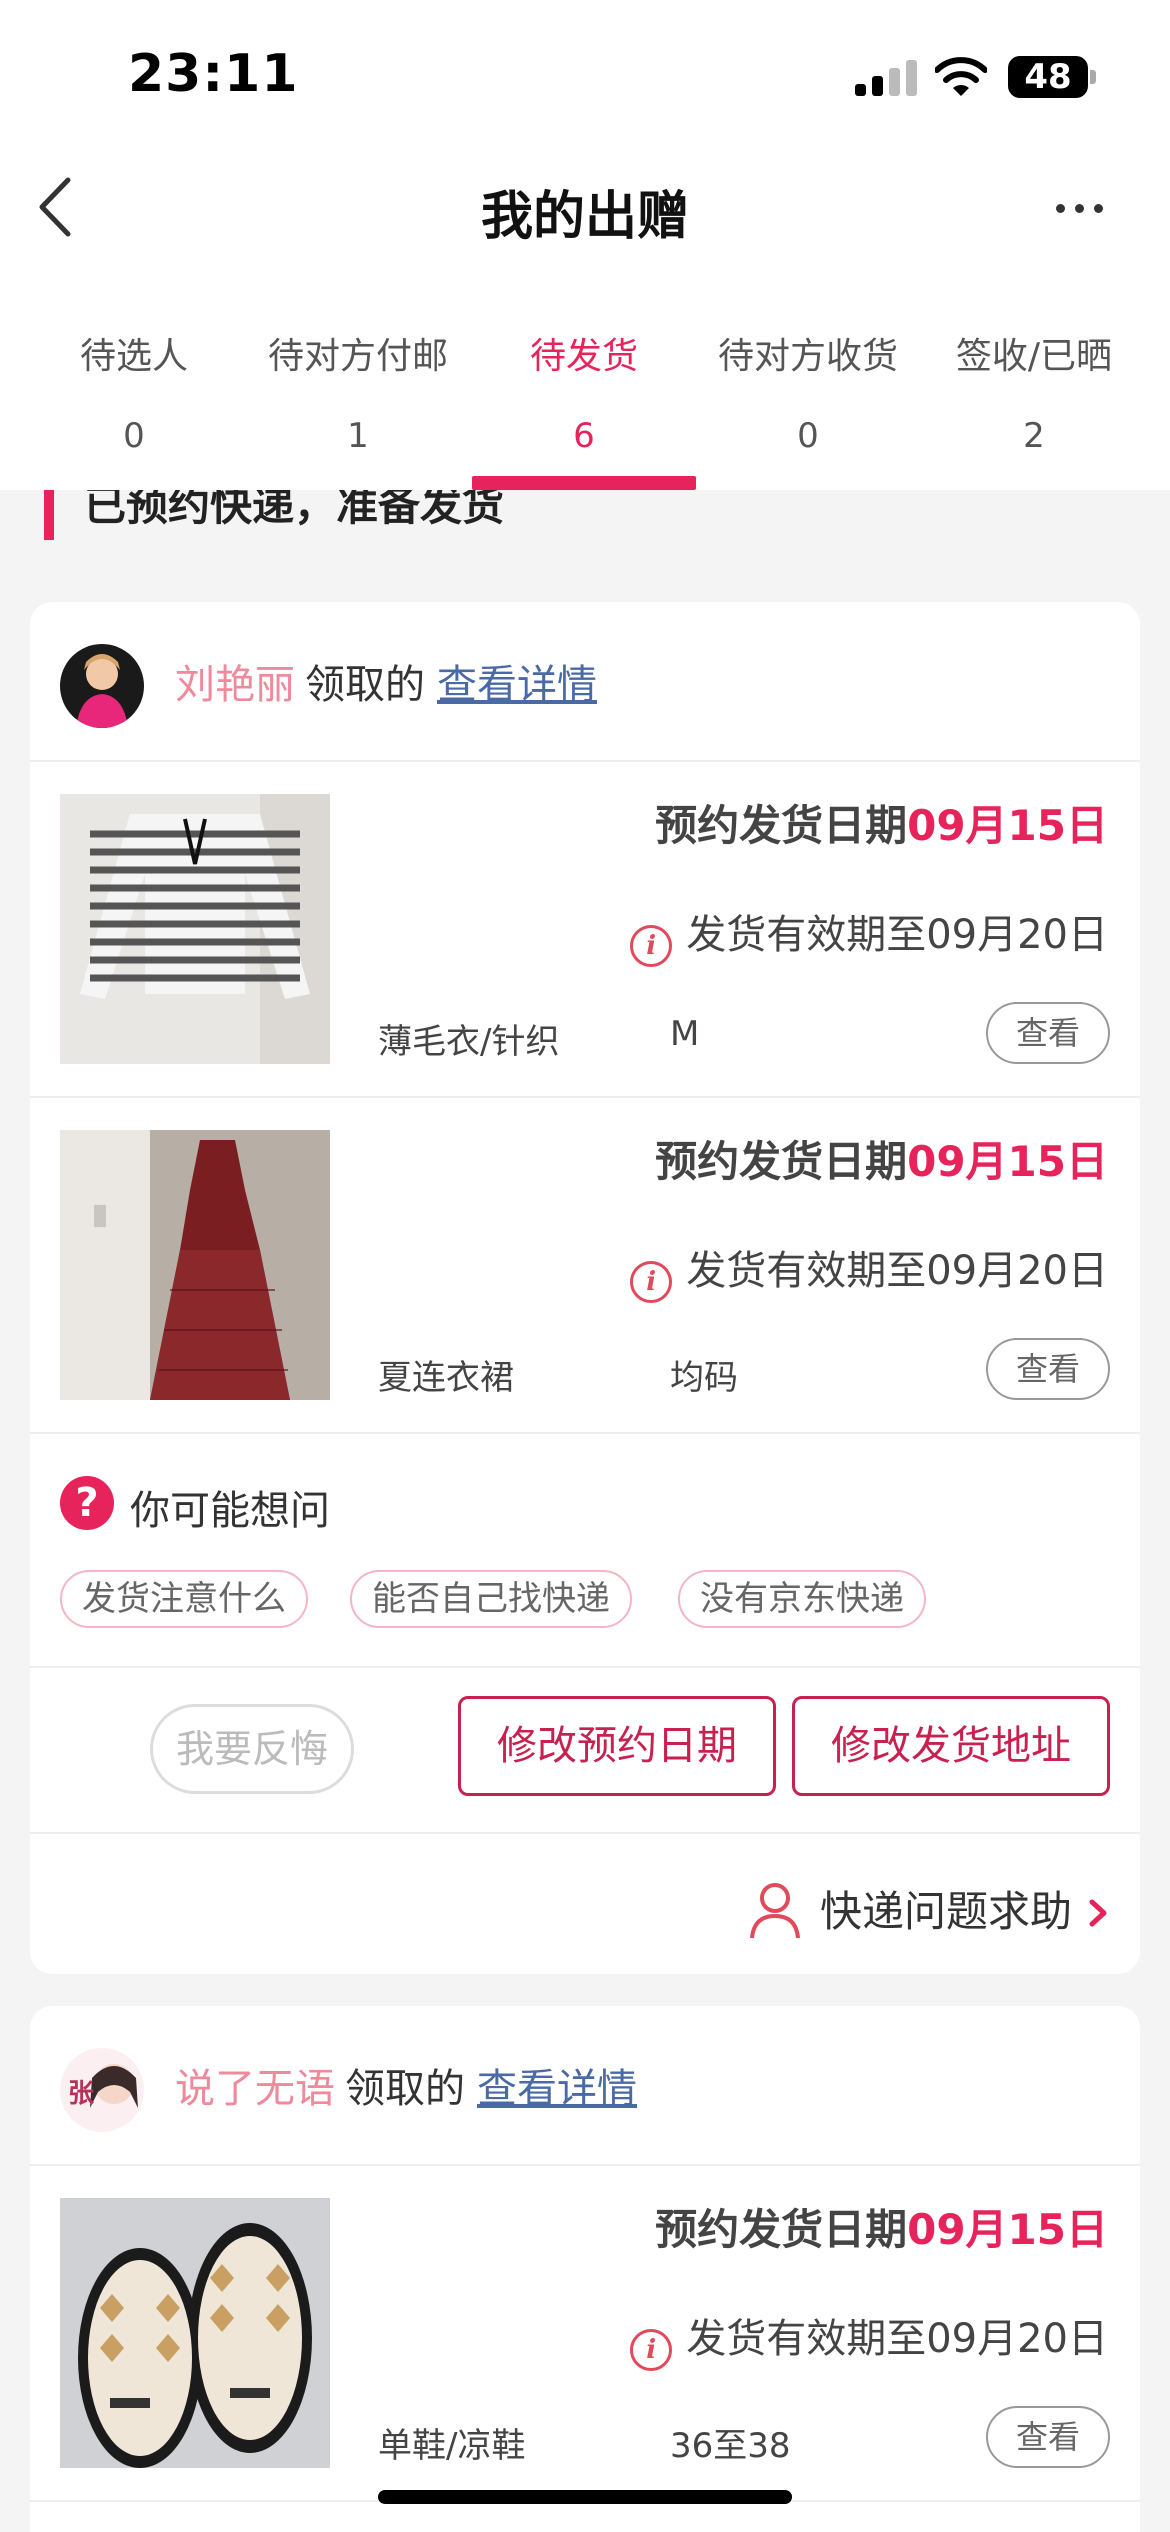  Describe the element at coordinates (252, 1749) in the screenshot. I see `regret-button: 我要反悔` at that location.